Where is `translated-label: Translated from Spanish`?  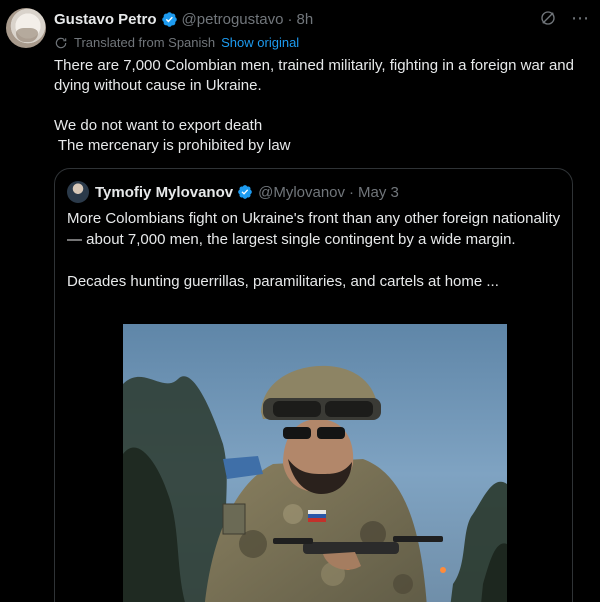 translated-label: Translated from Spanish is located at coordinates (145, 42).